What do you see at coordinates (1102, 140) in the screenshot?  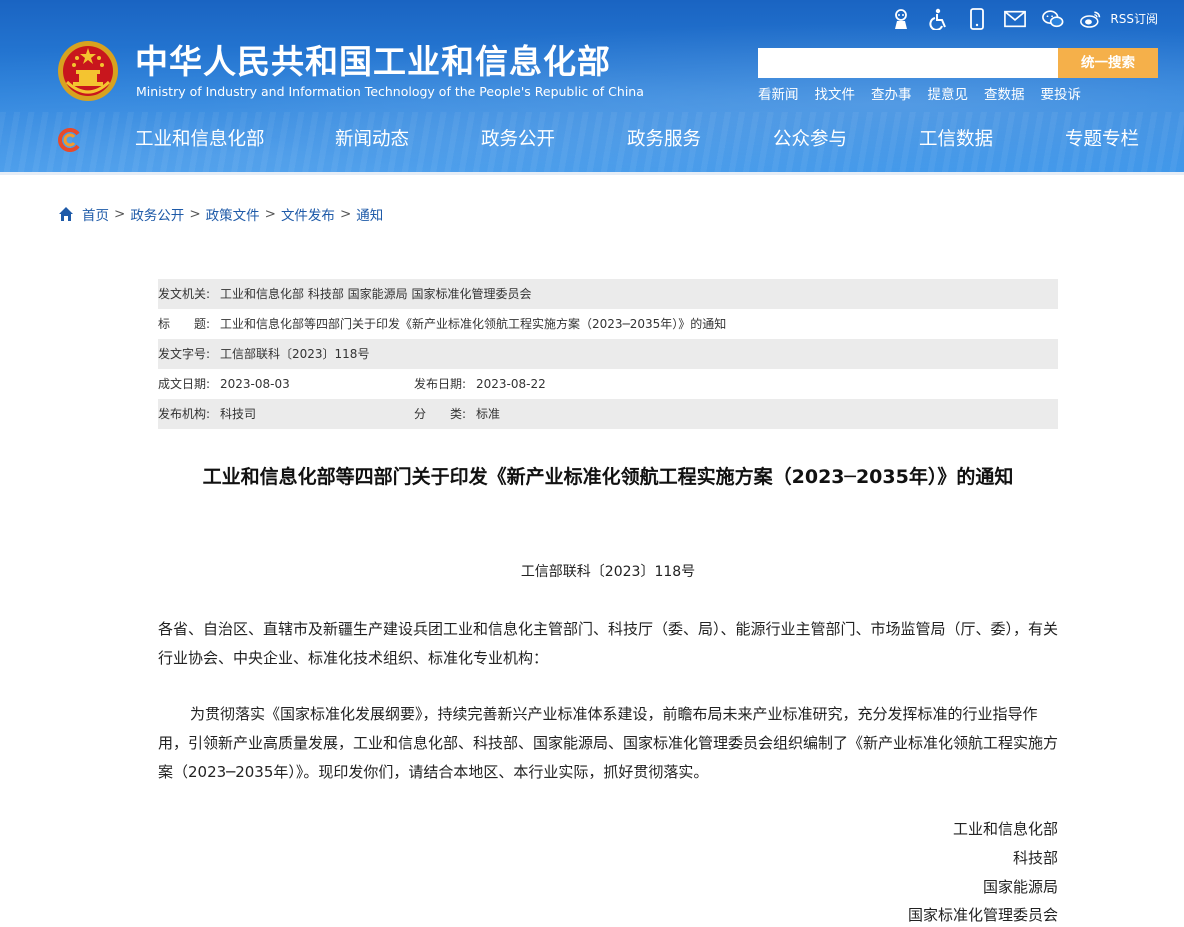 I see `nav-item-special-topics: 专题专栏` at bounding box center [1102, 140].